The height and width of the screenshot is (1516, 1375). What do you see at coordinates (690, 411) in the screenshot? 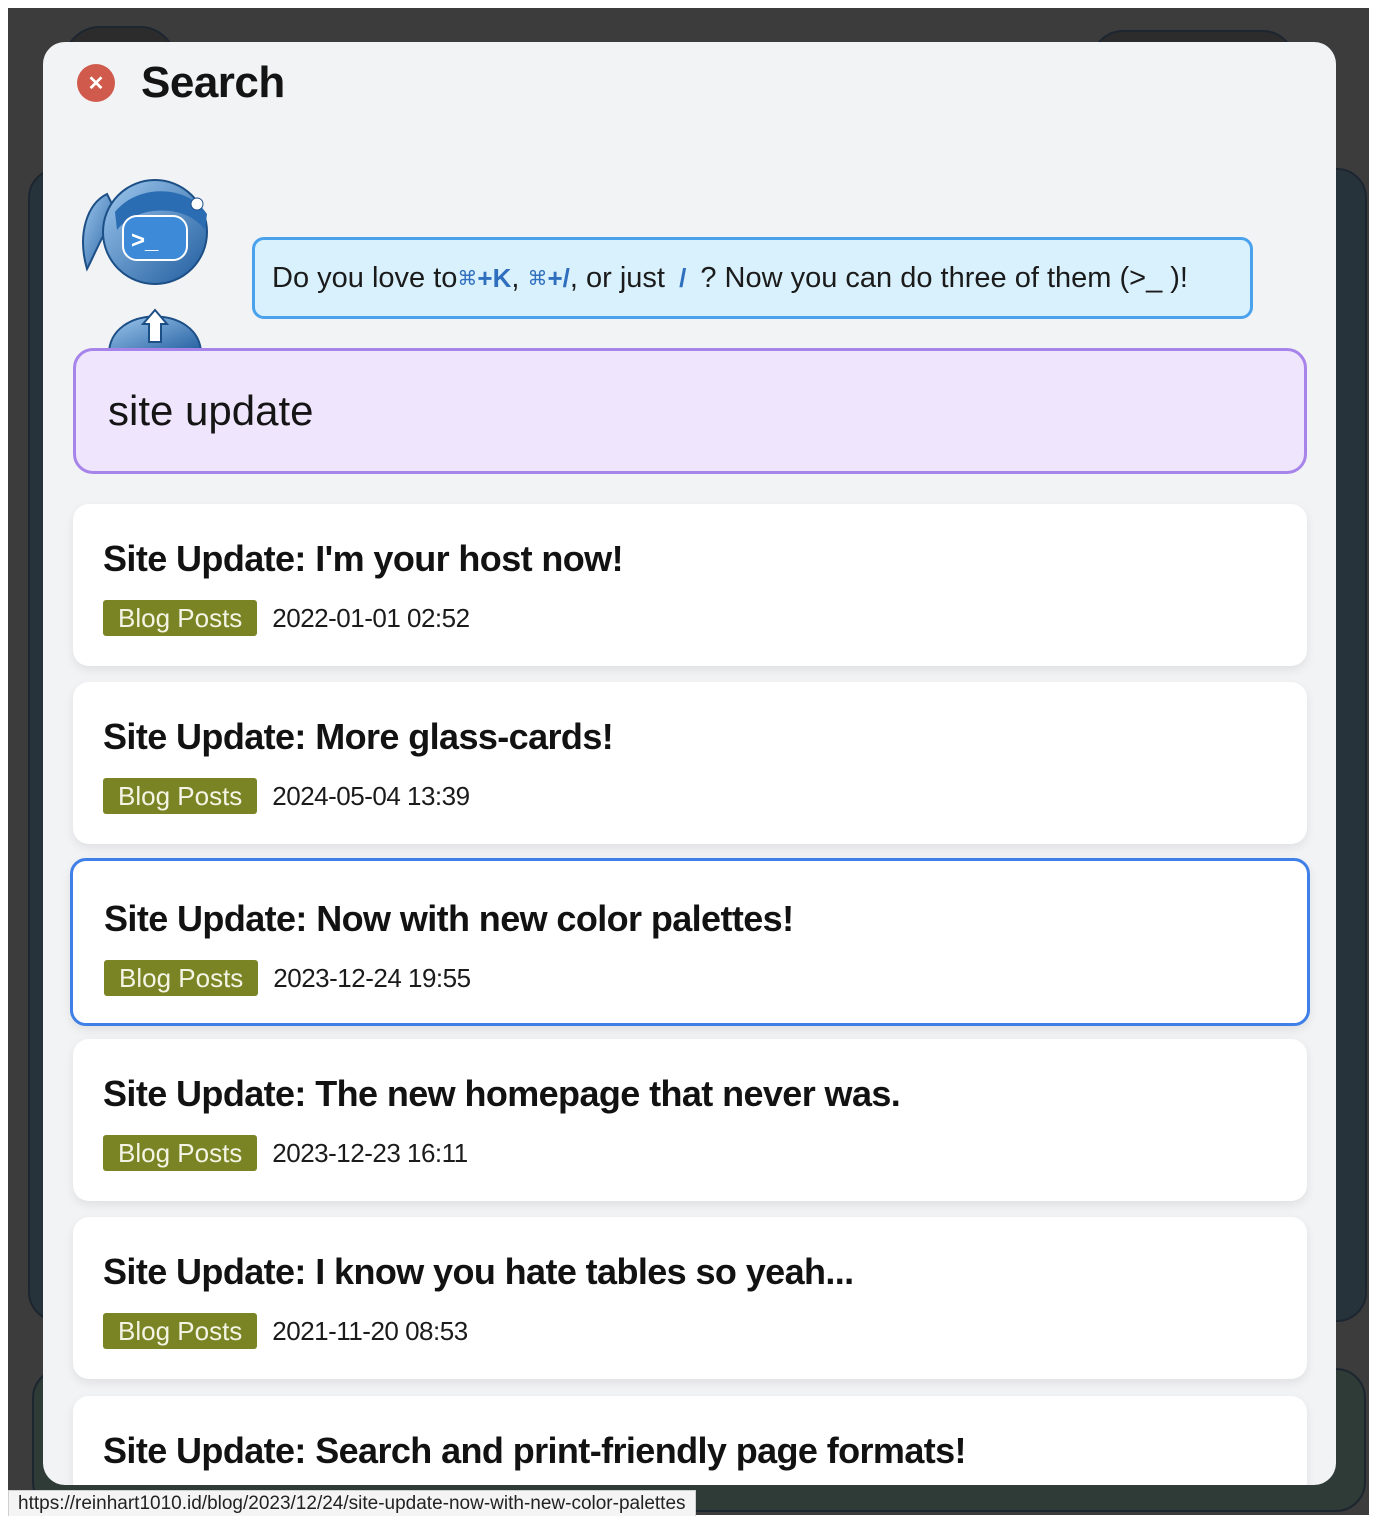
I see `search-input` at bounding box center [690, 411].